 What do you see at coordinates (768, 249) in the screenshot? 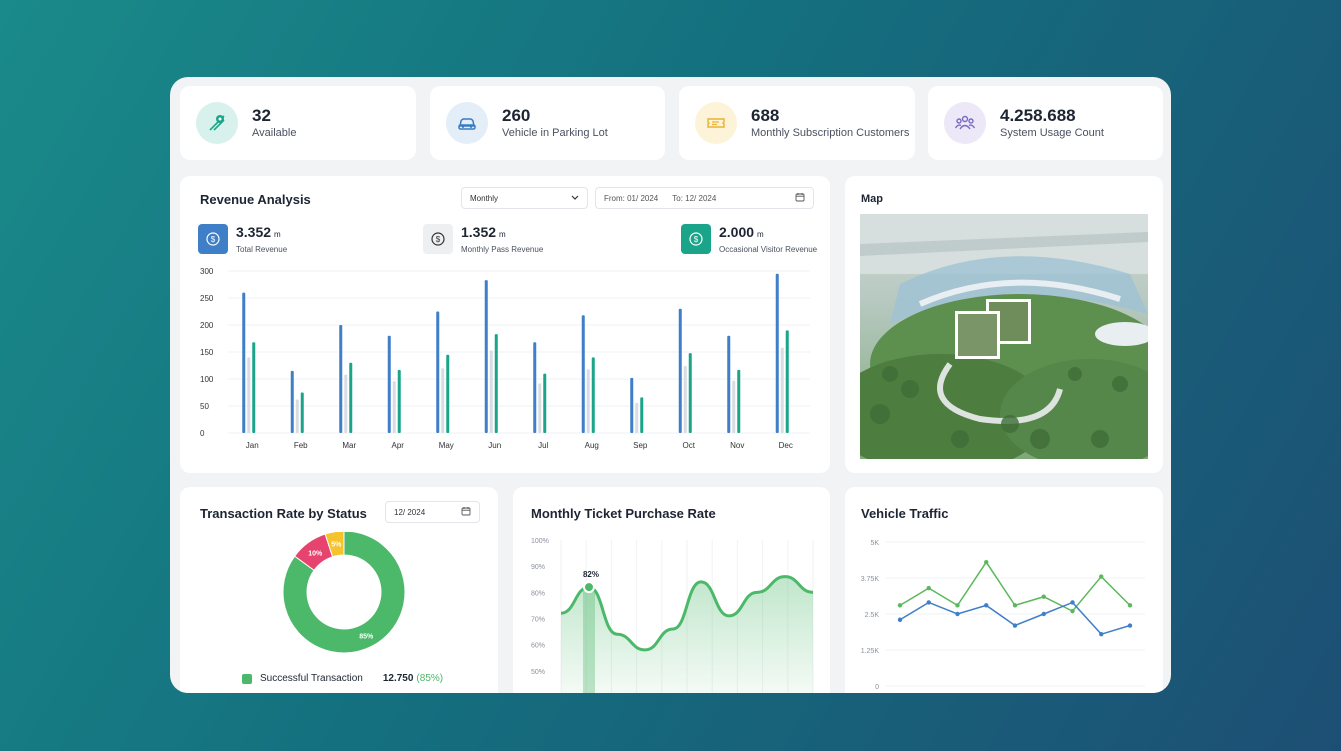
I see `revenue-label: Occasional Visitor Revenue` at bounding box center [768, 249].